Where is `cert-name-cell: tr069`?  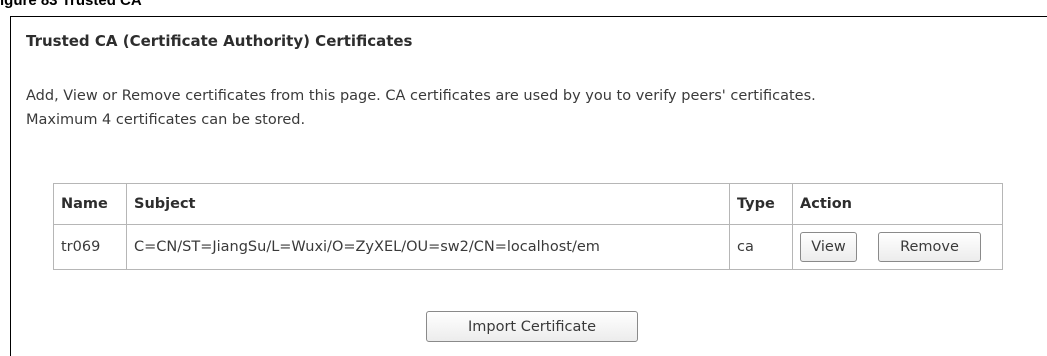
cert-name-cell: tr069 is located at coordinates (90, 247).